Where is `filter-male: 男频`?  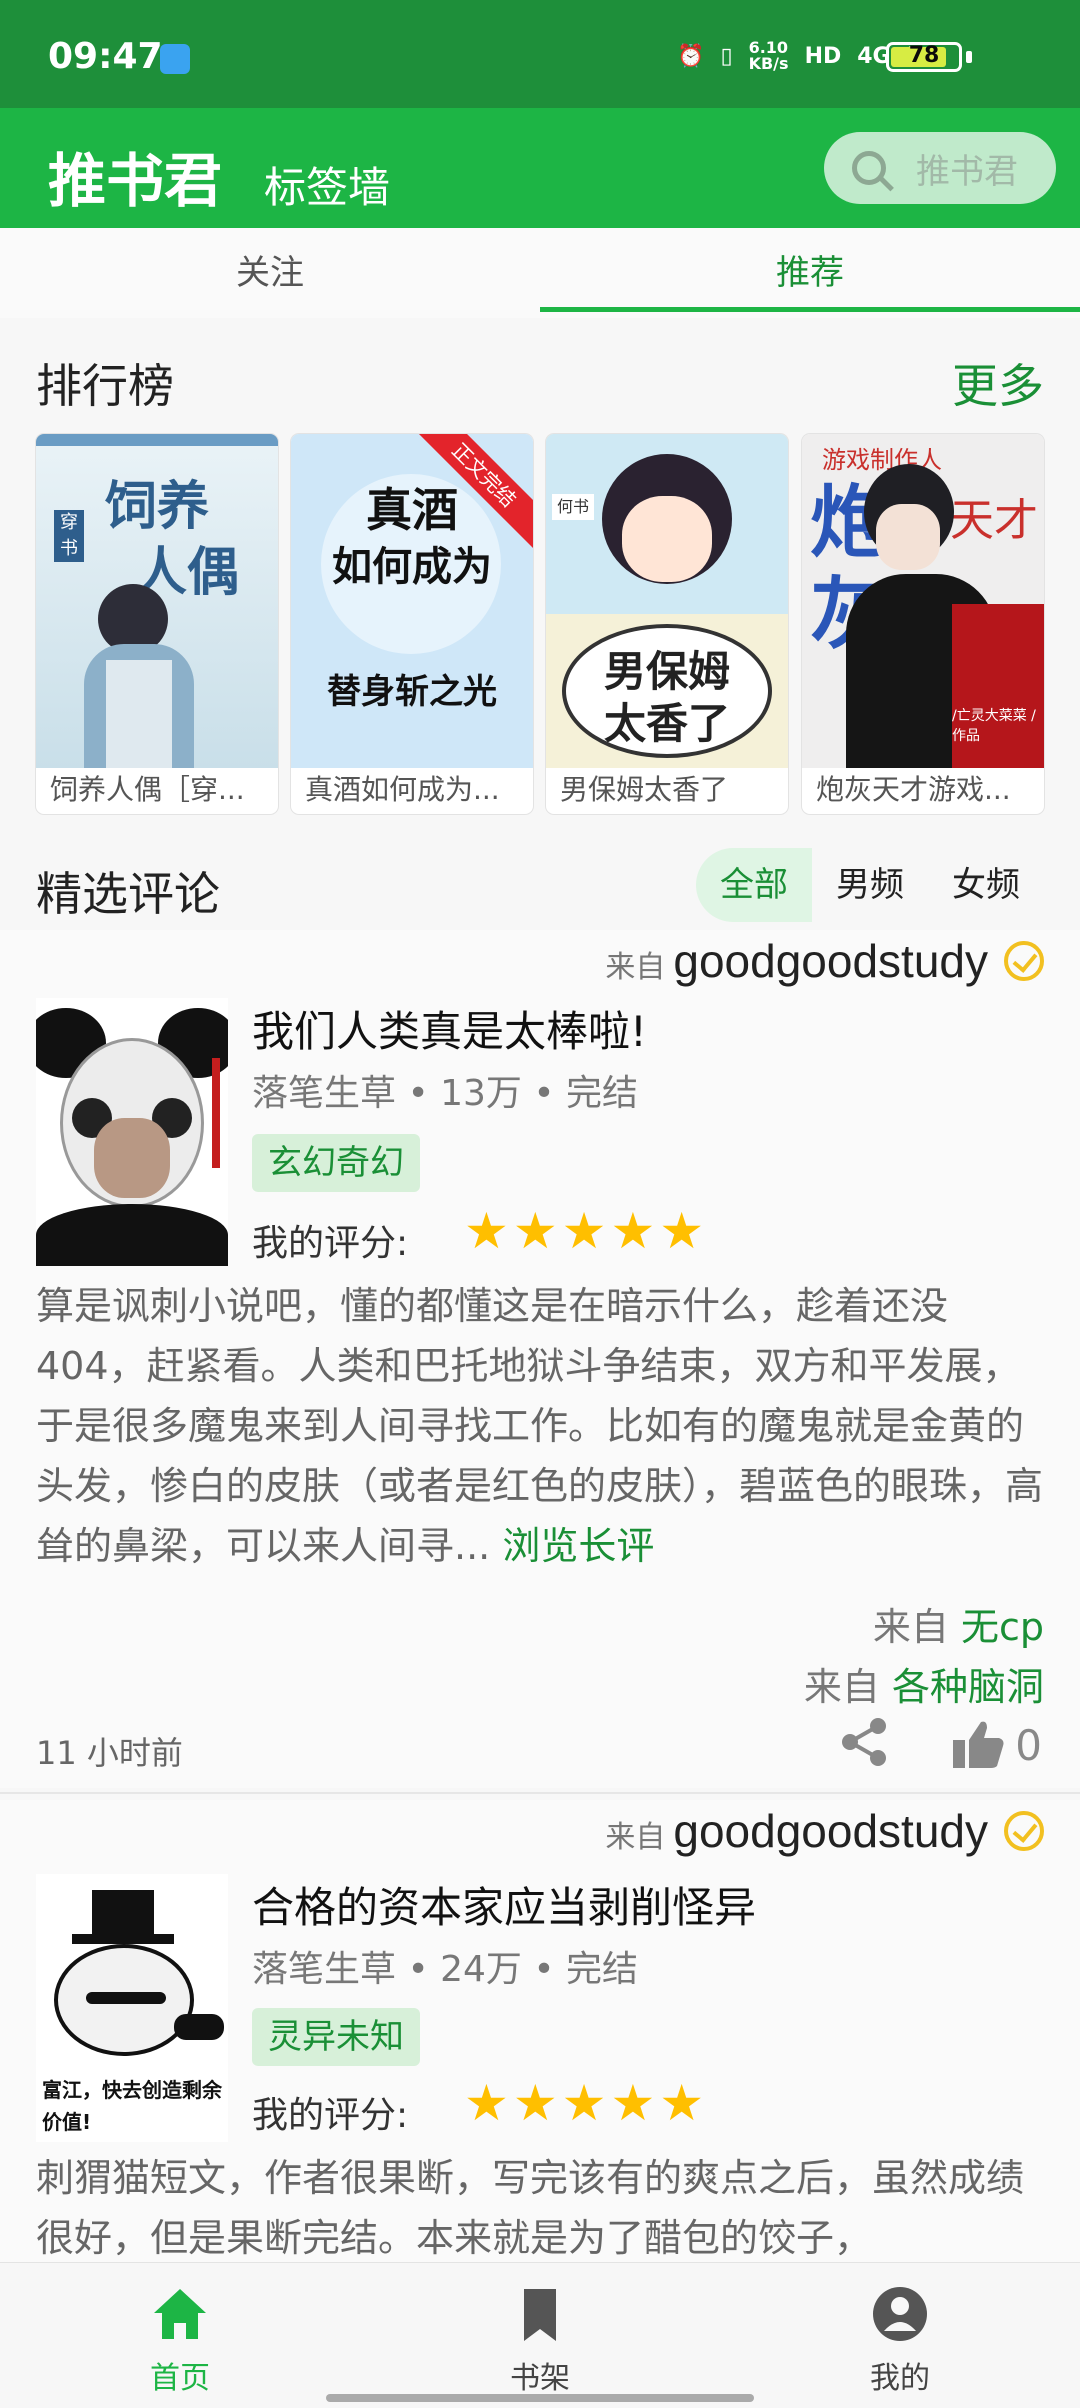 filter-male: 男频 is located at coordinates (870, 885).